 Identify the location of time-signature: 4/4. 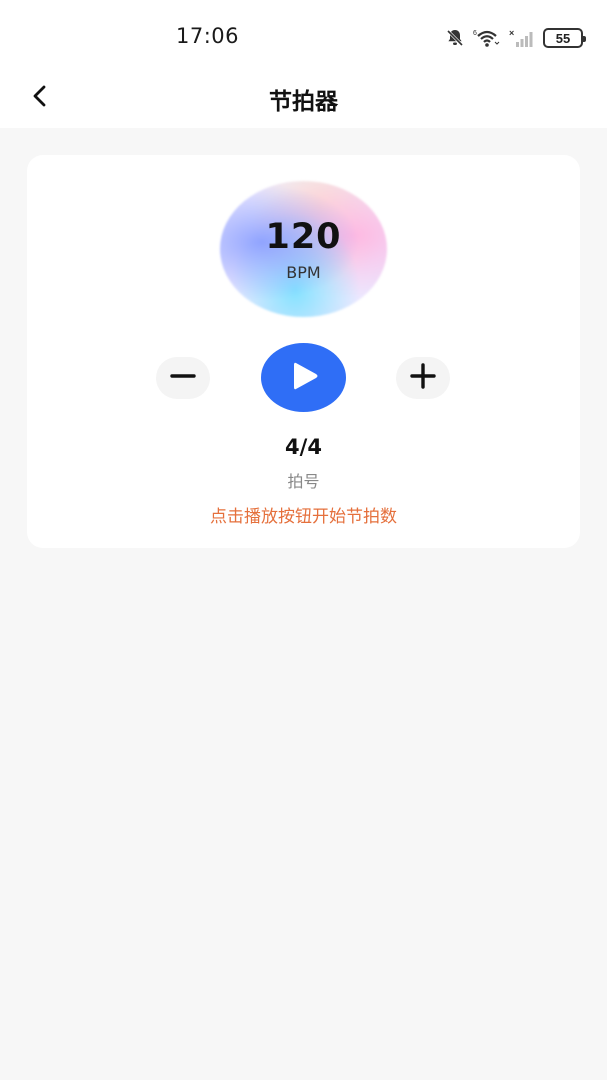
(303, 447).